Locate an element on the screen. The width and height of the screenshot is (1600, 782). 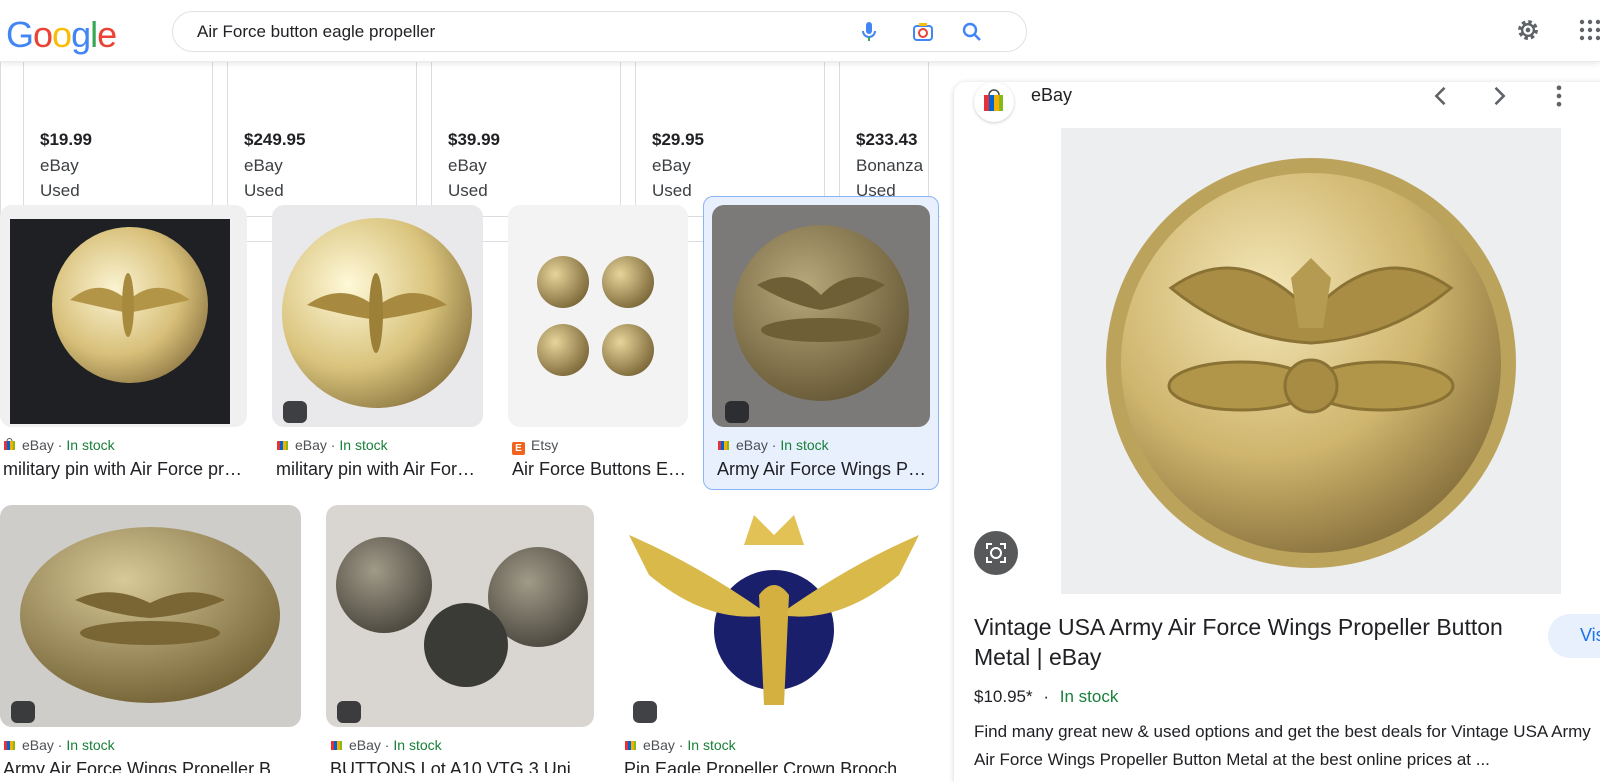
price: $19.99 is located at coordinates (66, 139).